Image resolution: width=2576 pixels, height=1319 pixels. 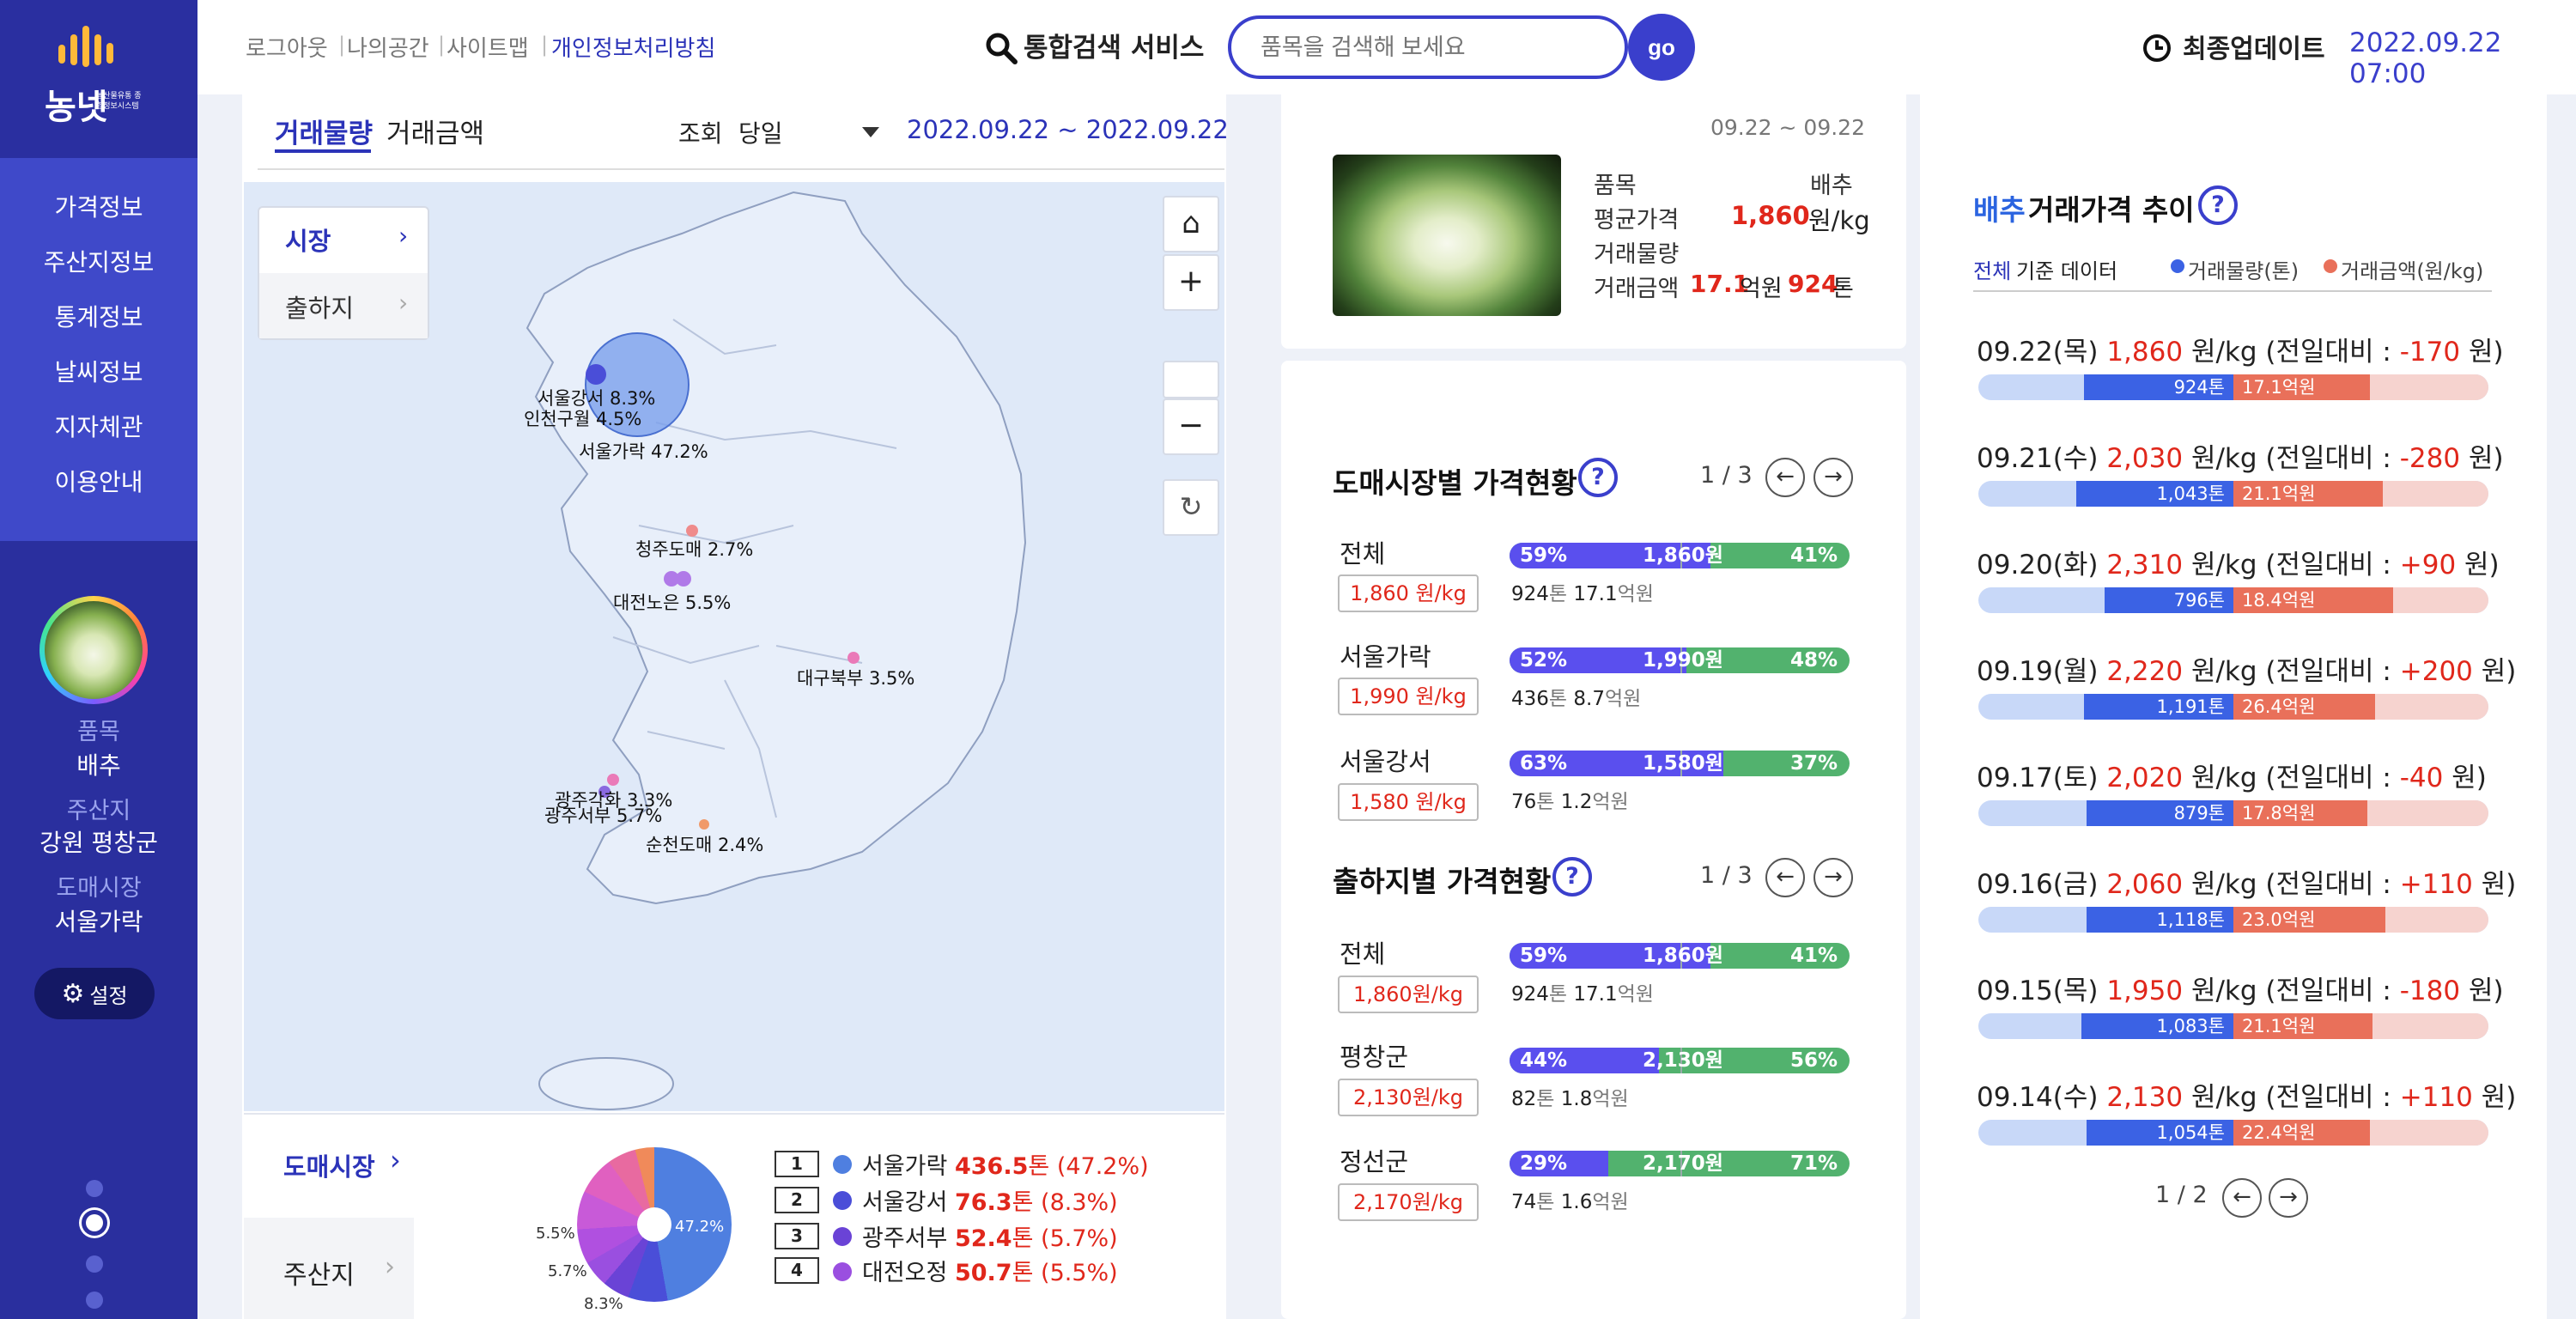 What do you see at coordinates (700, 133) in the screenshot?
I see `query-label: 조회` at bounding box center [700, 133].